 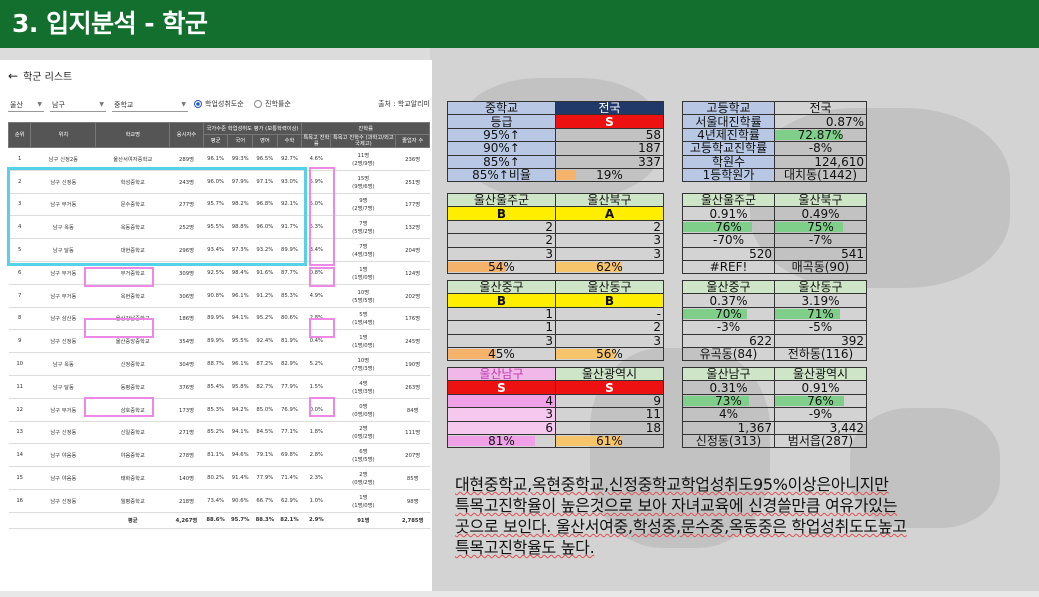 What do you see at coordinates (363, 369) in the screenshot?
I see `special-detail: (7명/3명)` at bounding box center [363, 369].